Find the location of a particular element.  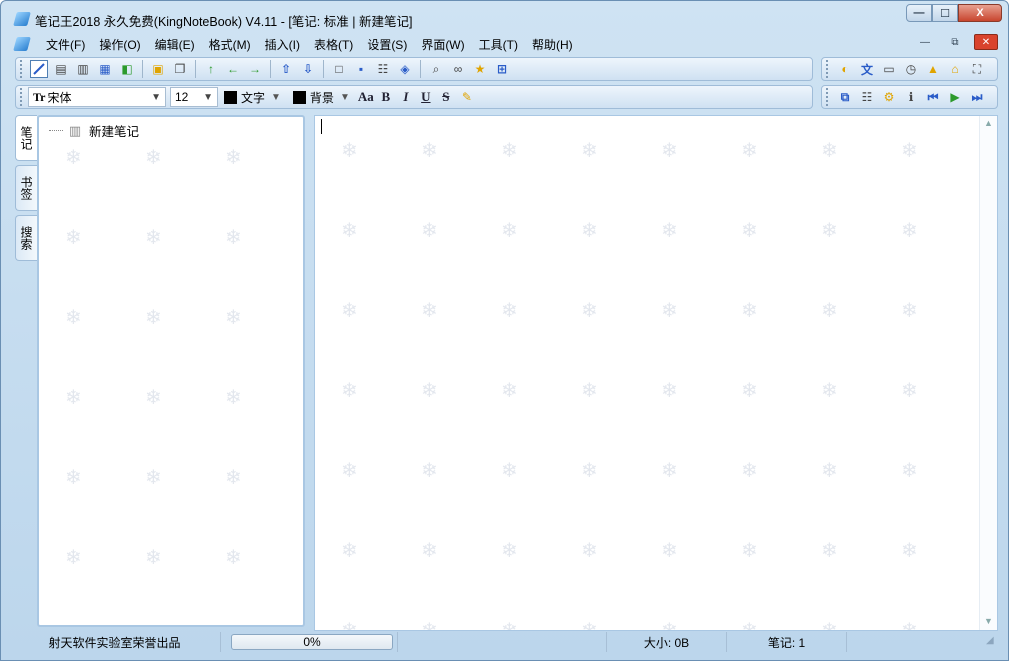

play-icon: ▶ is located at coordinates (955, 97).